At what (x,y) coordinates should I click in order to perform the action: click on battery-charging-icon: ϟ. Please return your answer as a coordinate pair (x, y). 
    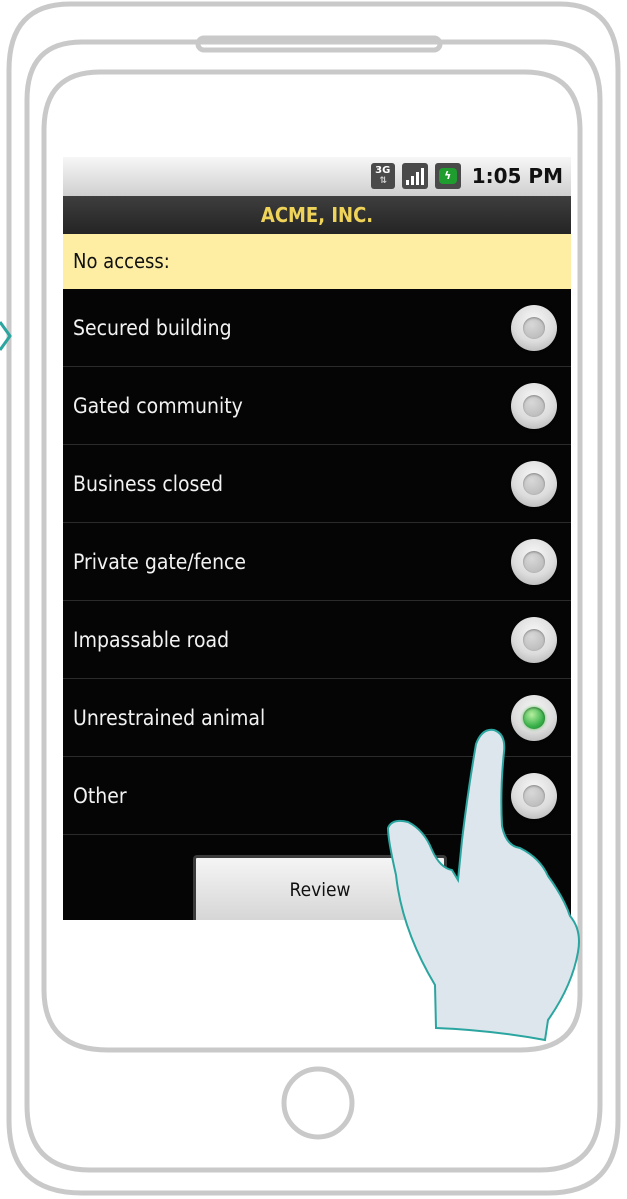
    Looking at the image, I should click on (447, 176).